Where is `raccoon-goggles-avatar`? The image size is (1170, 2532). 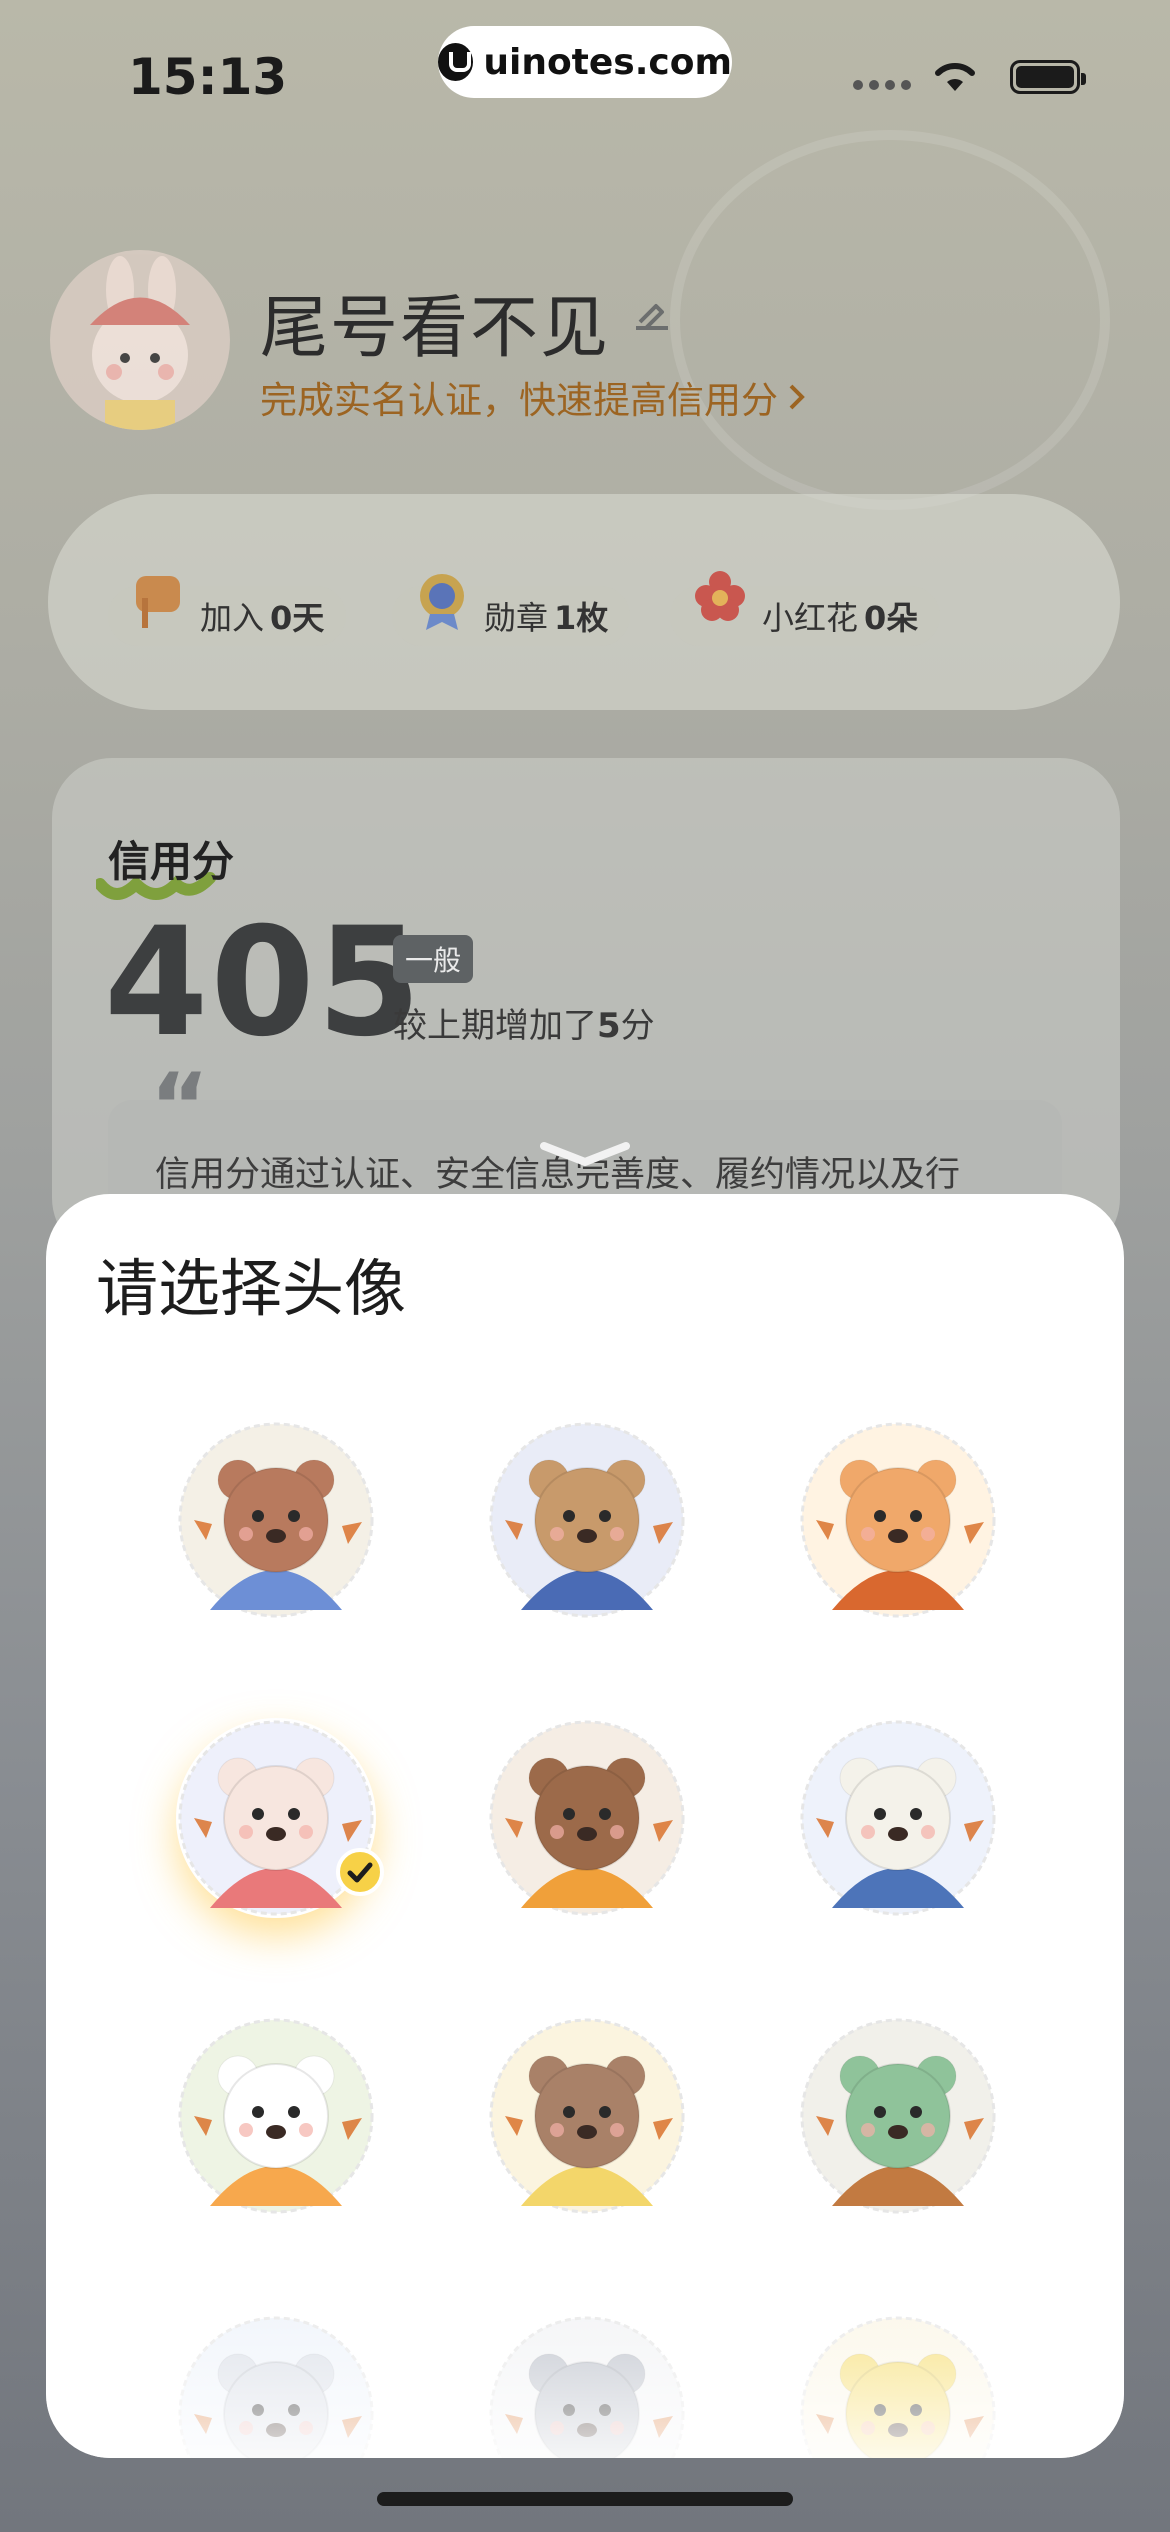
raccoon-goggles-avatar is located at coordinates (587, 1818).